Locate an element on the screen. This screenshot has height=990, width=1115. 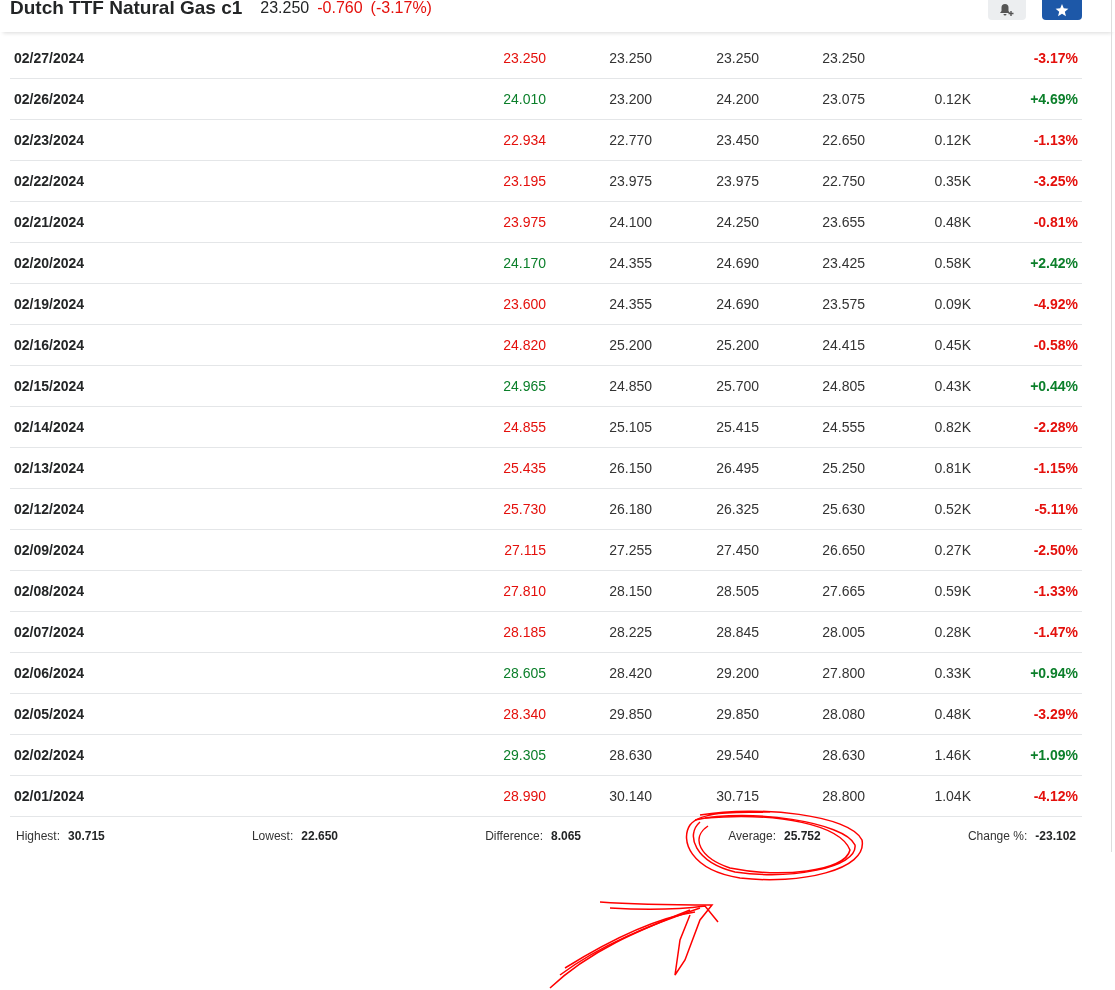
volume-cell-text: 1.04K is located at coordinates (952, 796).